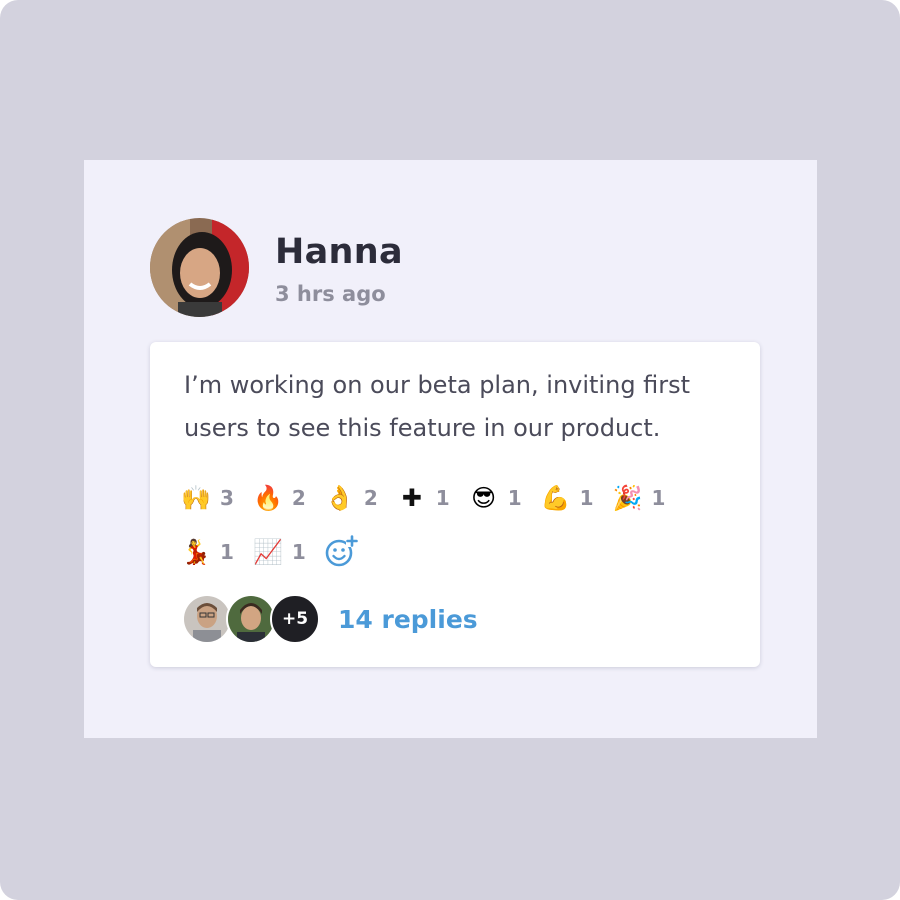  I want to click on author-avatar, so click(199, 267).